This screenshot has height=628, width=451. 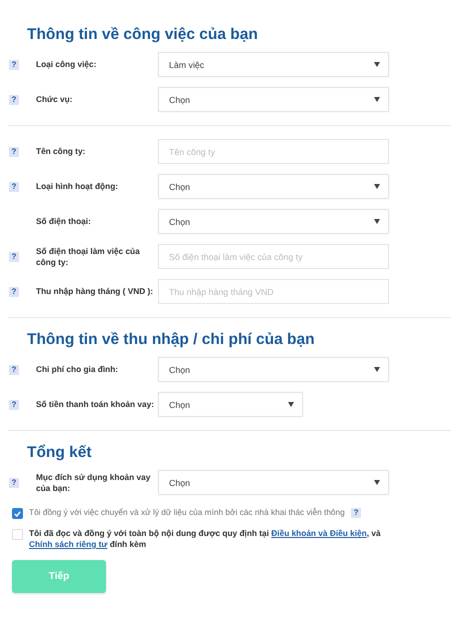 What do you see at coordinates (64, 221) in the screenshot?
I see `field-label: Số điện thoại:` at bounding box center [64, 221].